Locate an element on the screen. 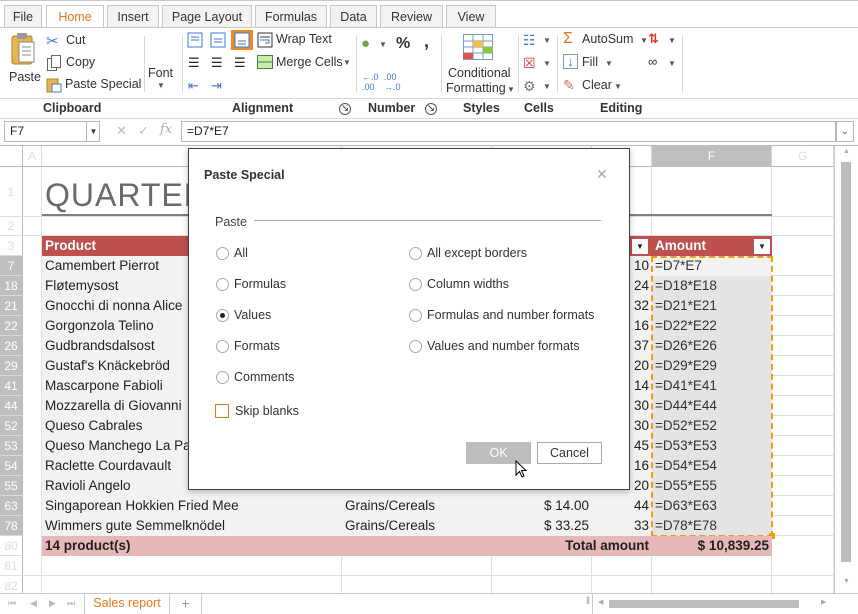 This screenshot has width=858, height=614. decrease-decimal-icon: .00 →.0 is located at coordinates (392, 82).